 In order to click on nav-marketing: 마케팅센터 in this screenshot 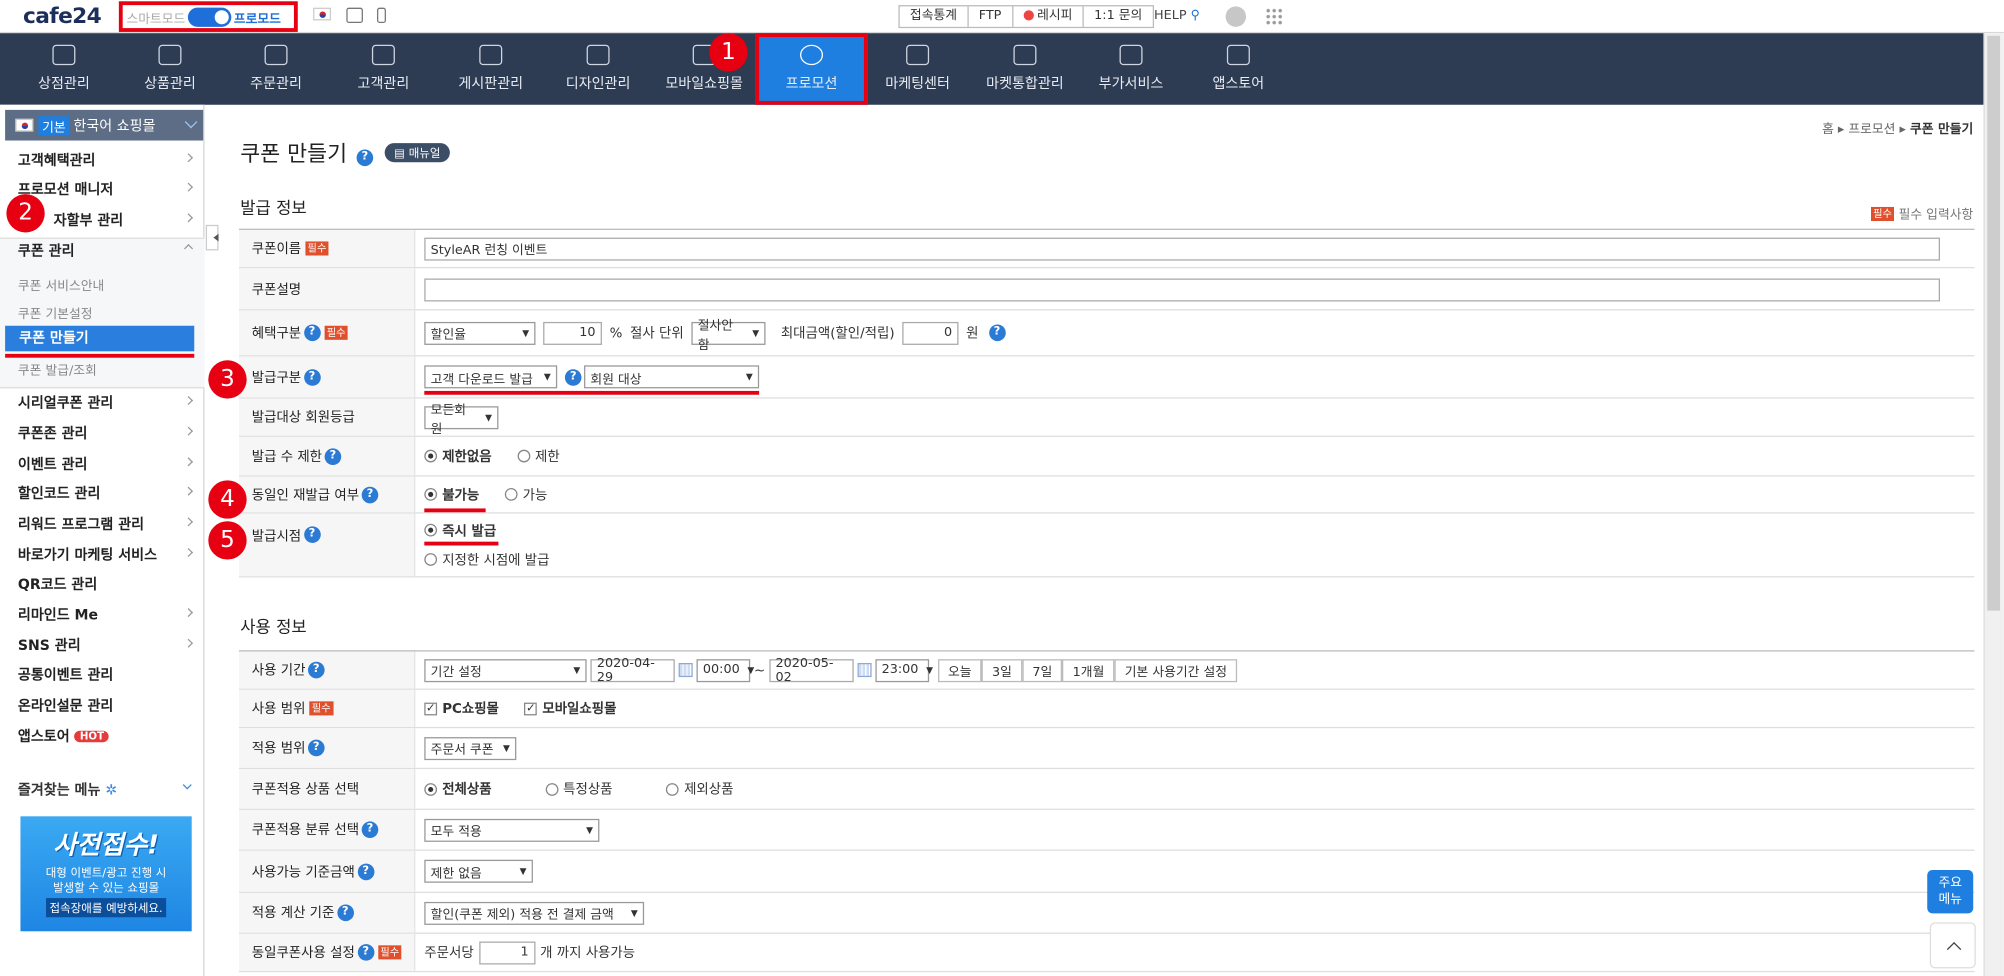, I will do `click(917, 69)`.